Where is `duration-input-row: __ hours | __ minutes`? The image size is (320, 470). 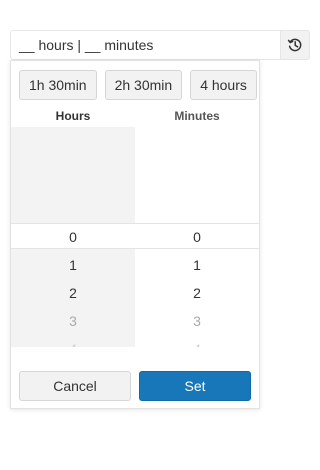
duration-input-row: __ hours | __ minutes is located at coordinates (160, 45).